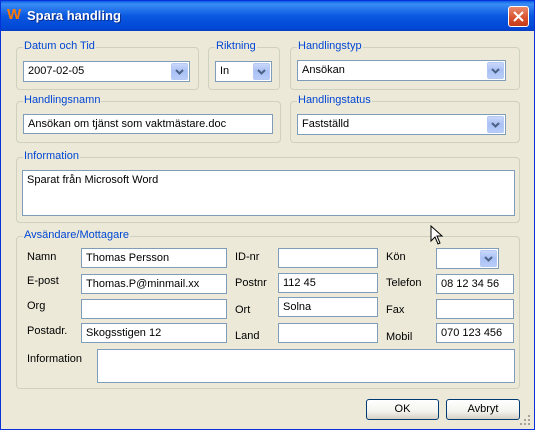  Describe the element at coordinates (93, 180) in the screenshot. I see `information-value: Sparat från Microsoft Word` at that location.